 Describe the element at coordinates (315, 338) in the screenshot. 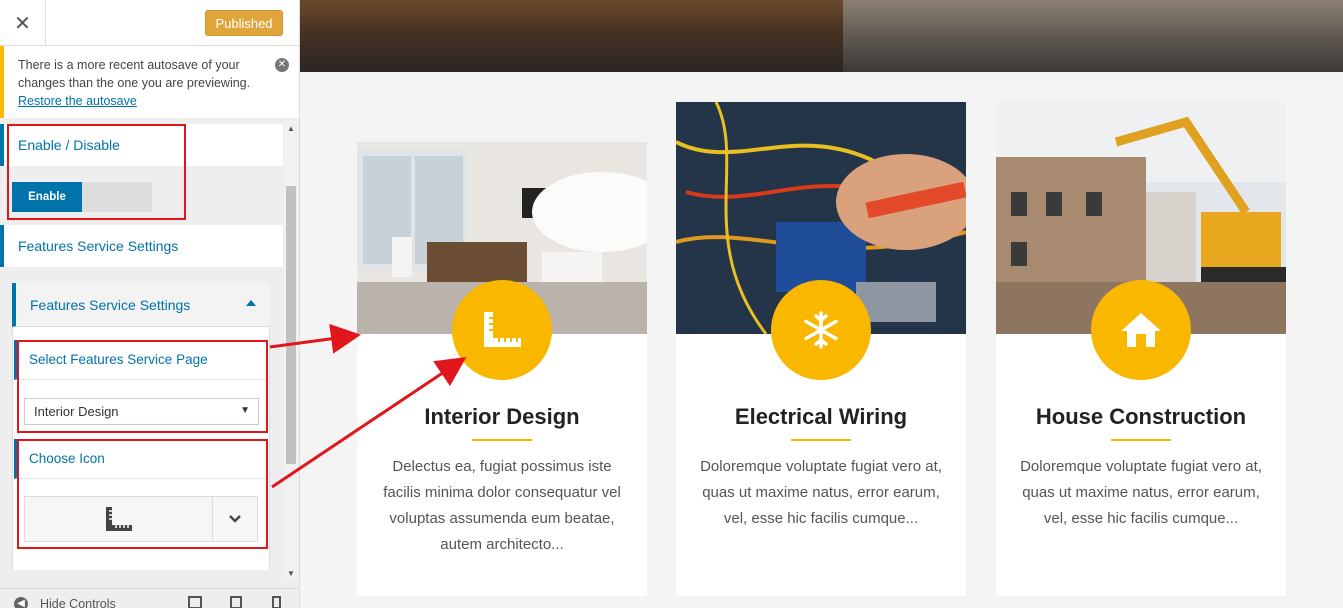

I see `arrow-to-card-image` at that location.